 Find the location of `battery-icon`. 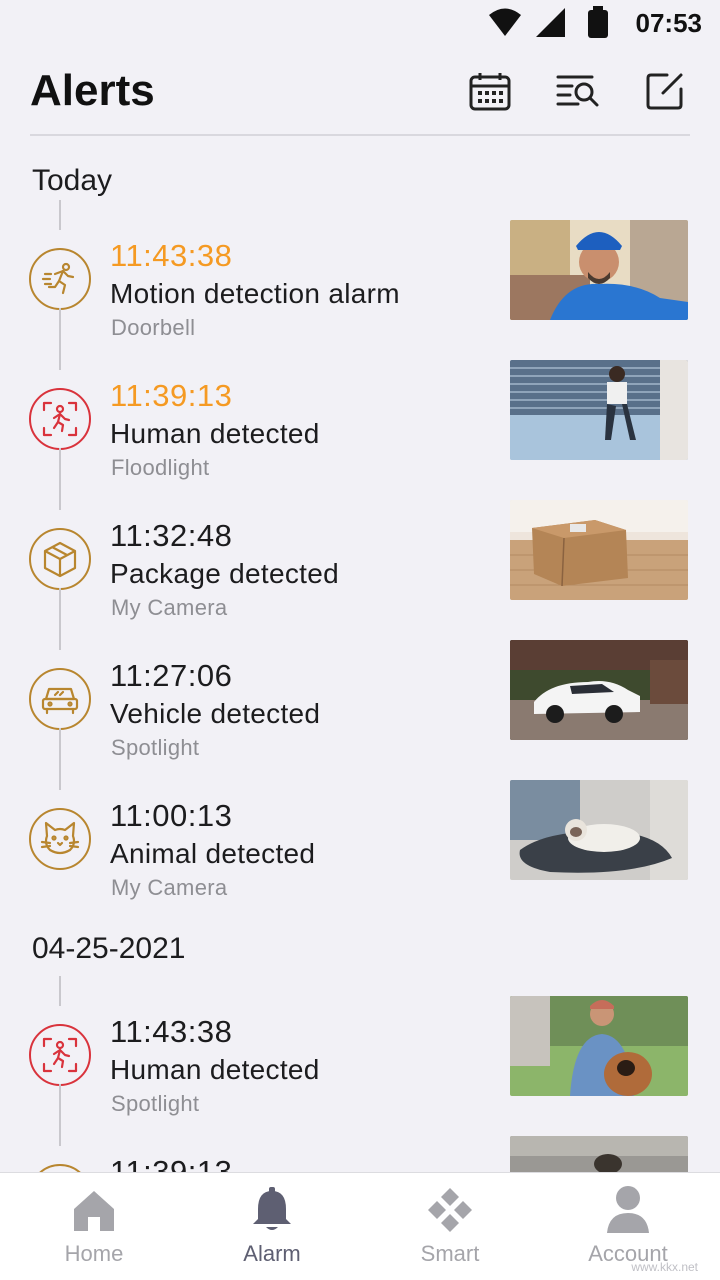

battery-icon is located at coordinates (598, 25).